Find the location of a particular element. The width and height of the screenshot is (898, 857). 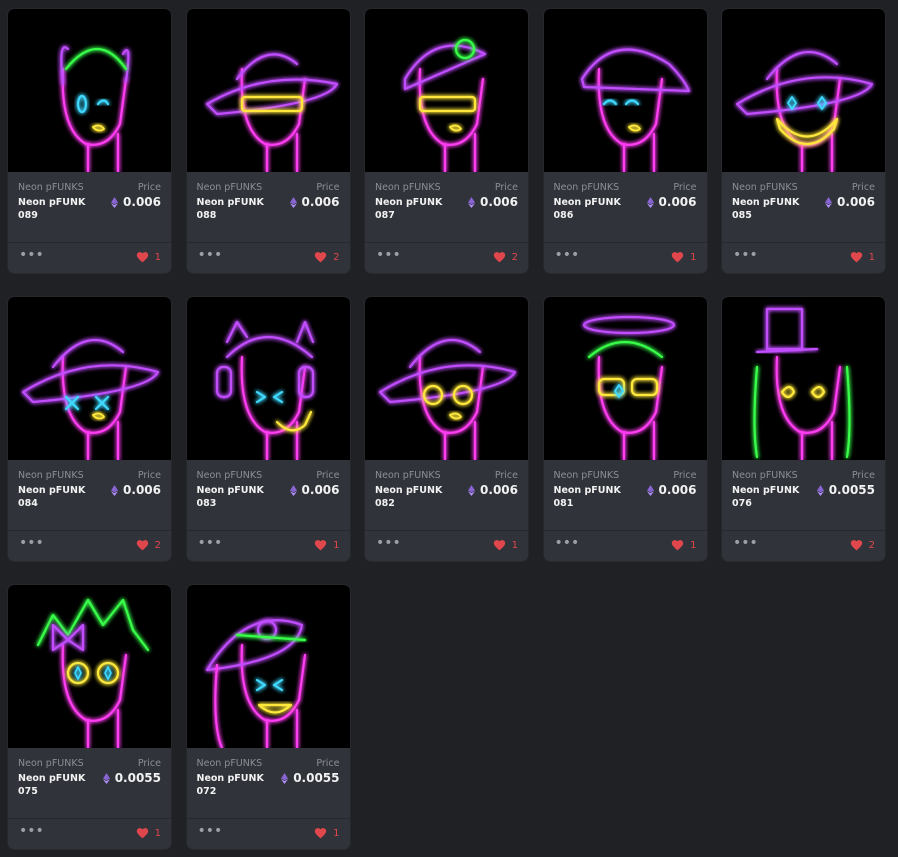

nft-name: Neon pFUNK 088 is located at coordinates (233, 209).